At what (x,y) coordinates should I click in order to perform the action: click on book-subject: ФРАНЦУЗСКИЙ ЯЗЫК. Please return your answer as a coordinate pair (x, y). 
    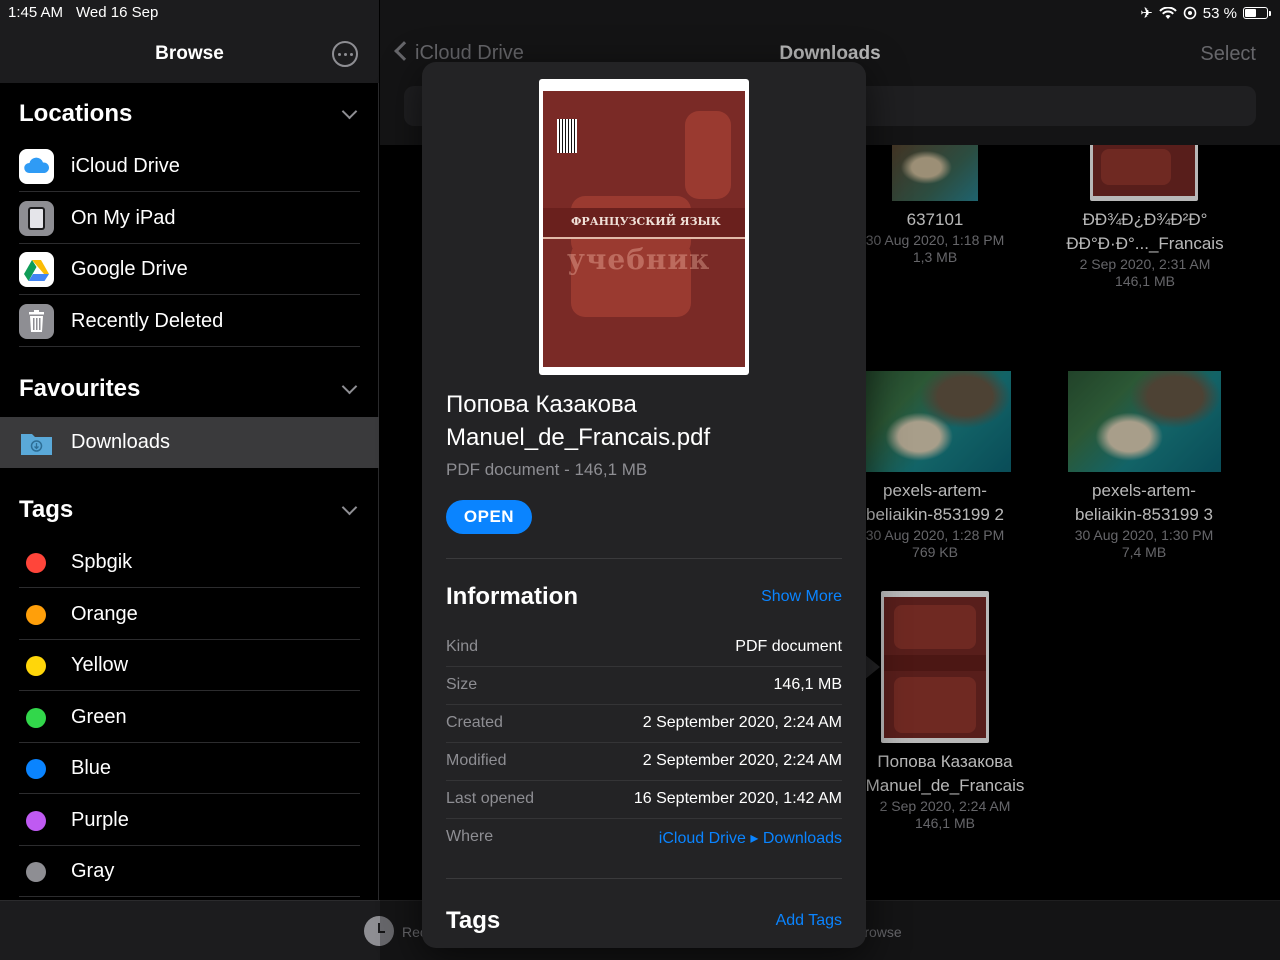
    Looking at the image, I should click on (646, 221).